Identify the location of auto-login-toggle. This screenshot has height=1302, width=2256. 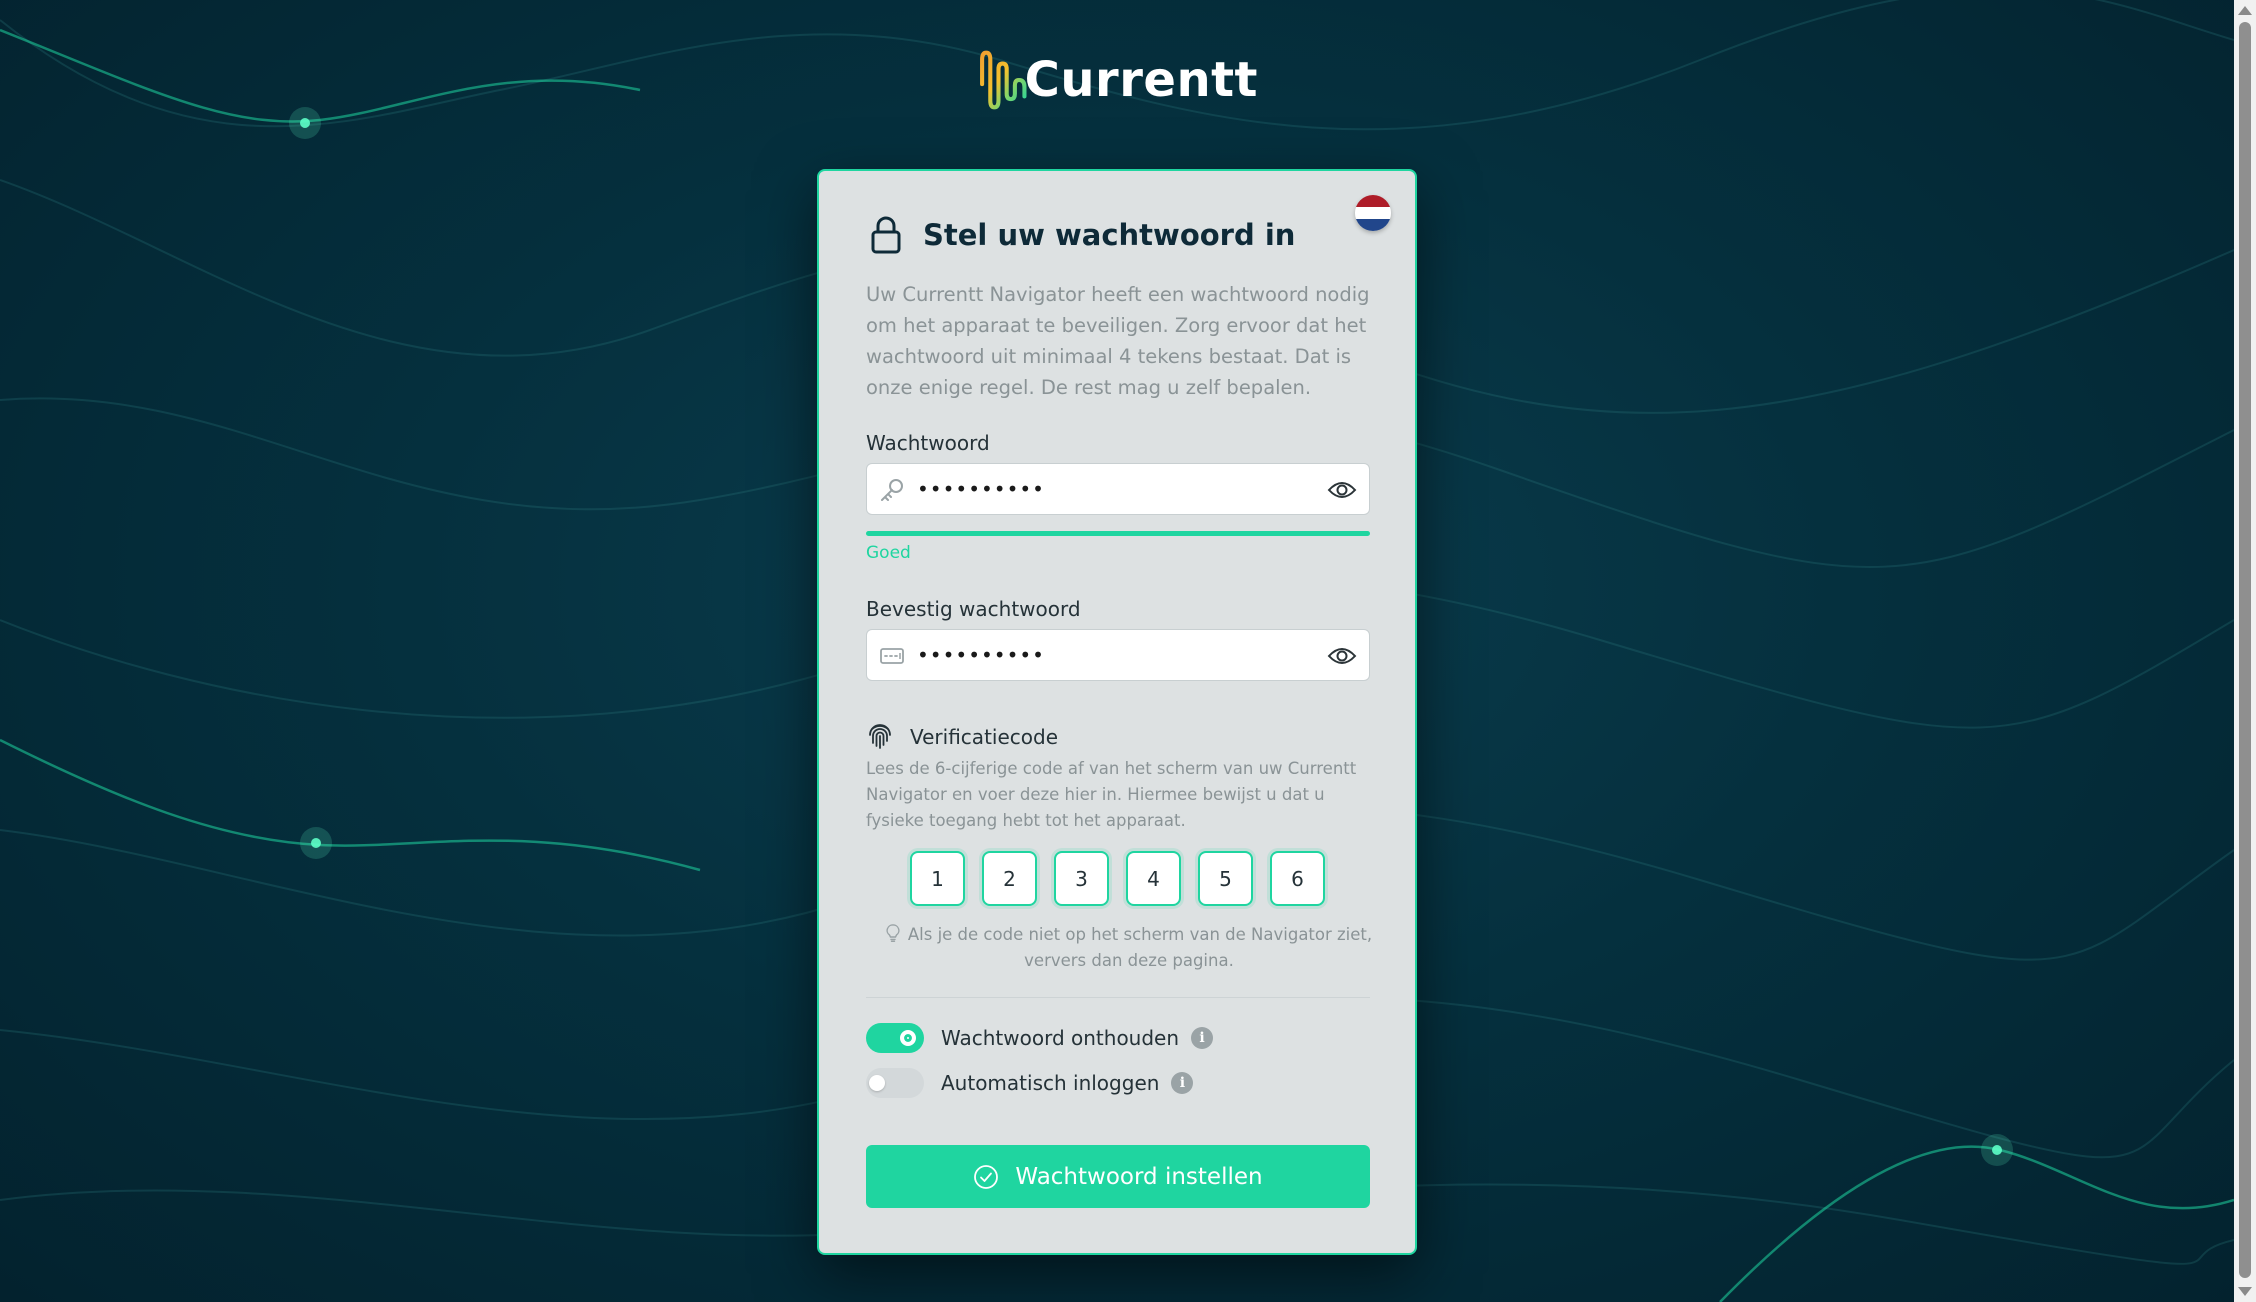
(895, 1083).